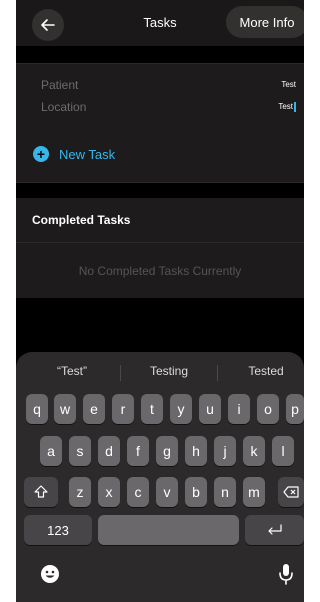 This screenshot has height=602, width=320. I want to click on completed-tasks-title: Completed Tasks, so click(160, 220).